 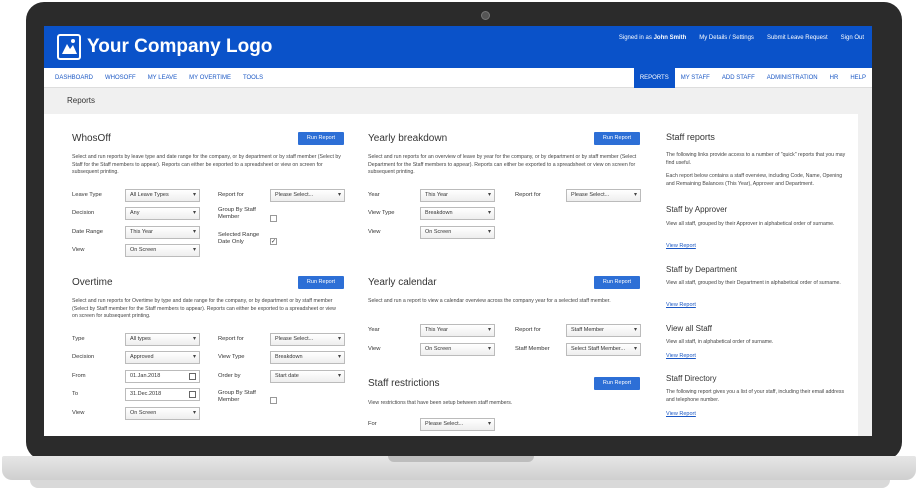 What do you see at coordinates (374, 349) in the screenshot?
I see `yc-view-label: View` at bounding box center [374, 349].